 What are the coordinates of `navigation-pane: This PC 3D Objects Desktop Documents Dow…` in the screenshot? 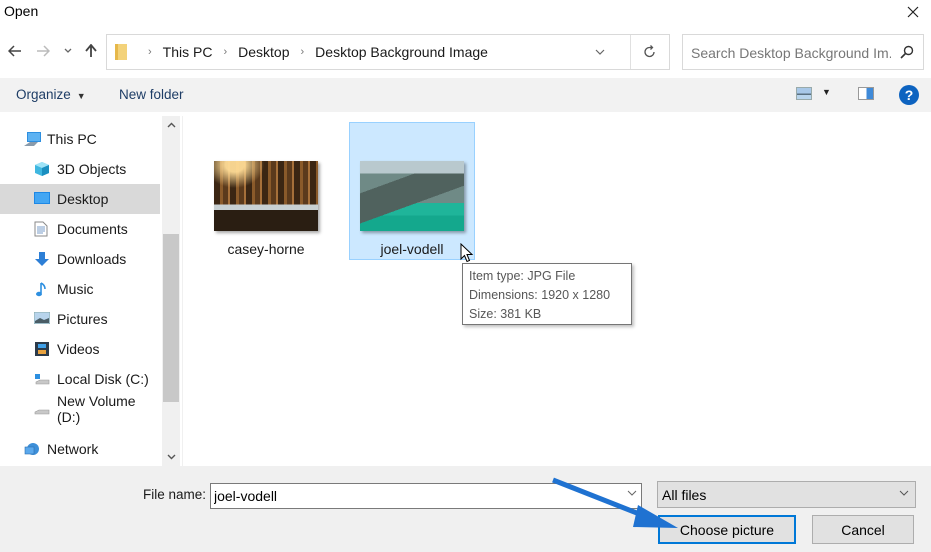 It's located at (81, 291).